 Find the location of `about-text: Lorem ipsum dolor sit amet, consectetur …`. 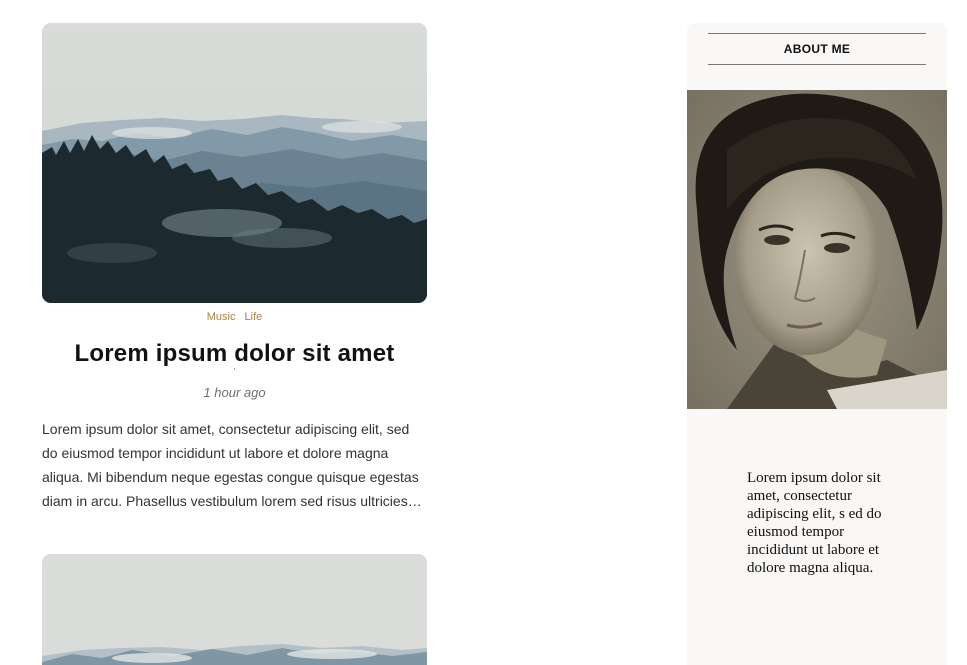

about-text: Lorem ipsum dolor sit amet, consectetur … is located at coordinates (814, 523).